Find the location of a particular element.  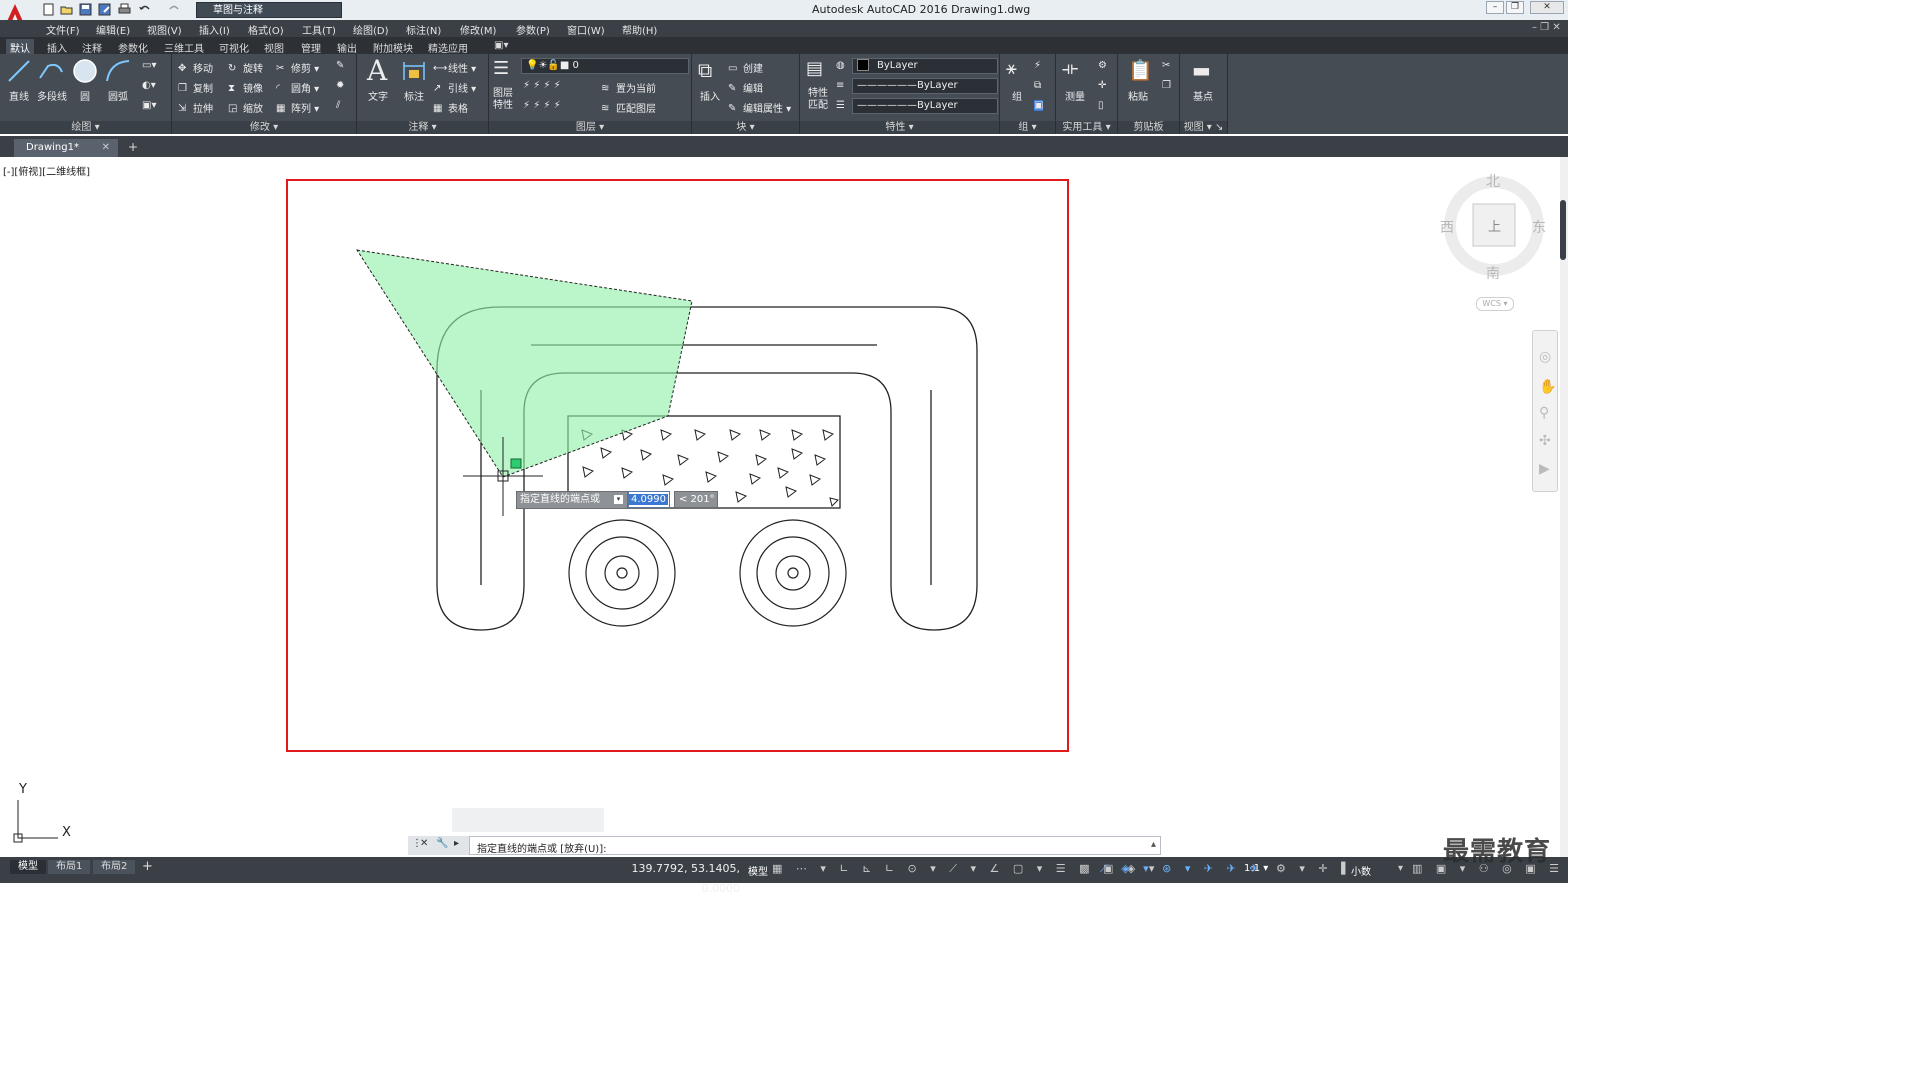

pan-icon: ✋ is located at coordinates (1547, 387).